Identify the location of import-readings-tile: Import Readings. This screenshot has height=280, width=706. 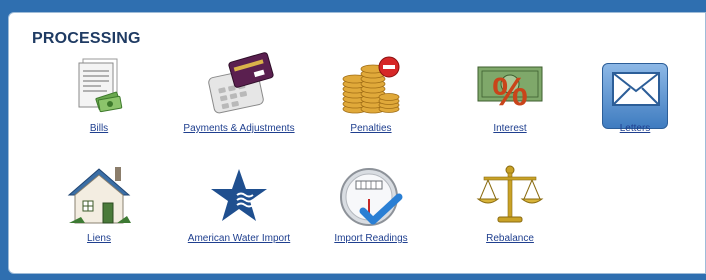
(371, 202).